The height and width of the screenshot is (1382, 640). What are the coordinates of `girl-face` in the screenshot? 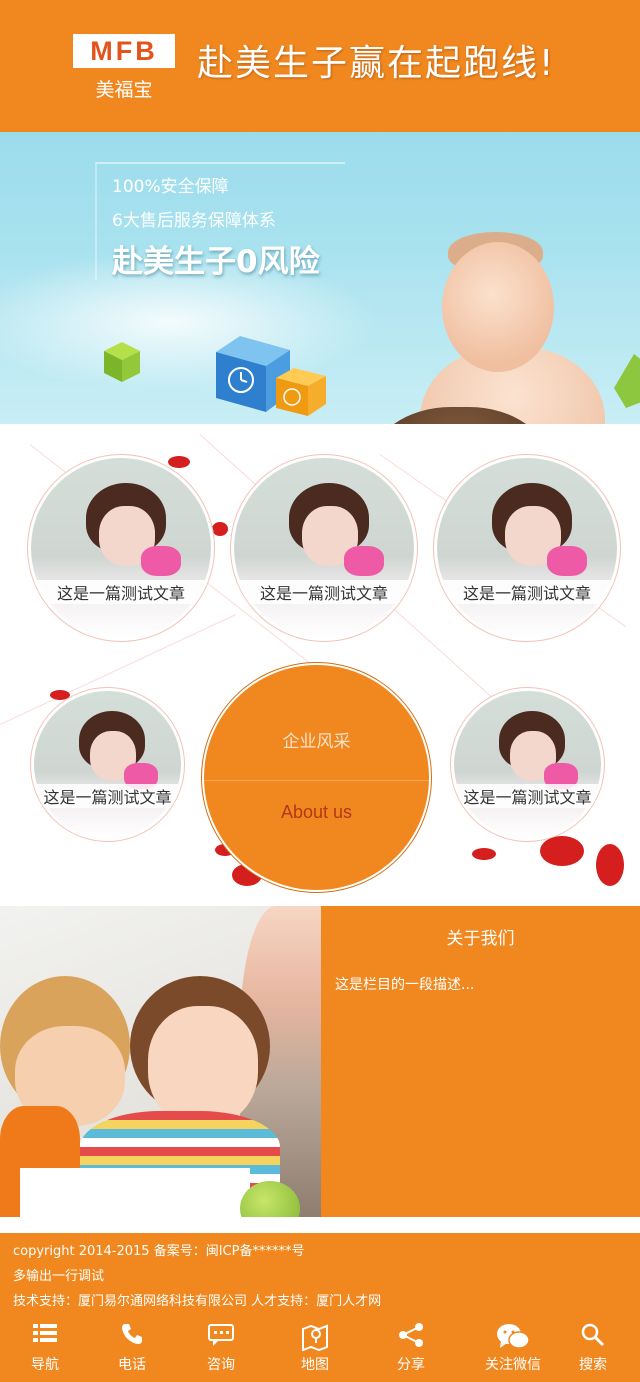 It's located at (203, 1066).